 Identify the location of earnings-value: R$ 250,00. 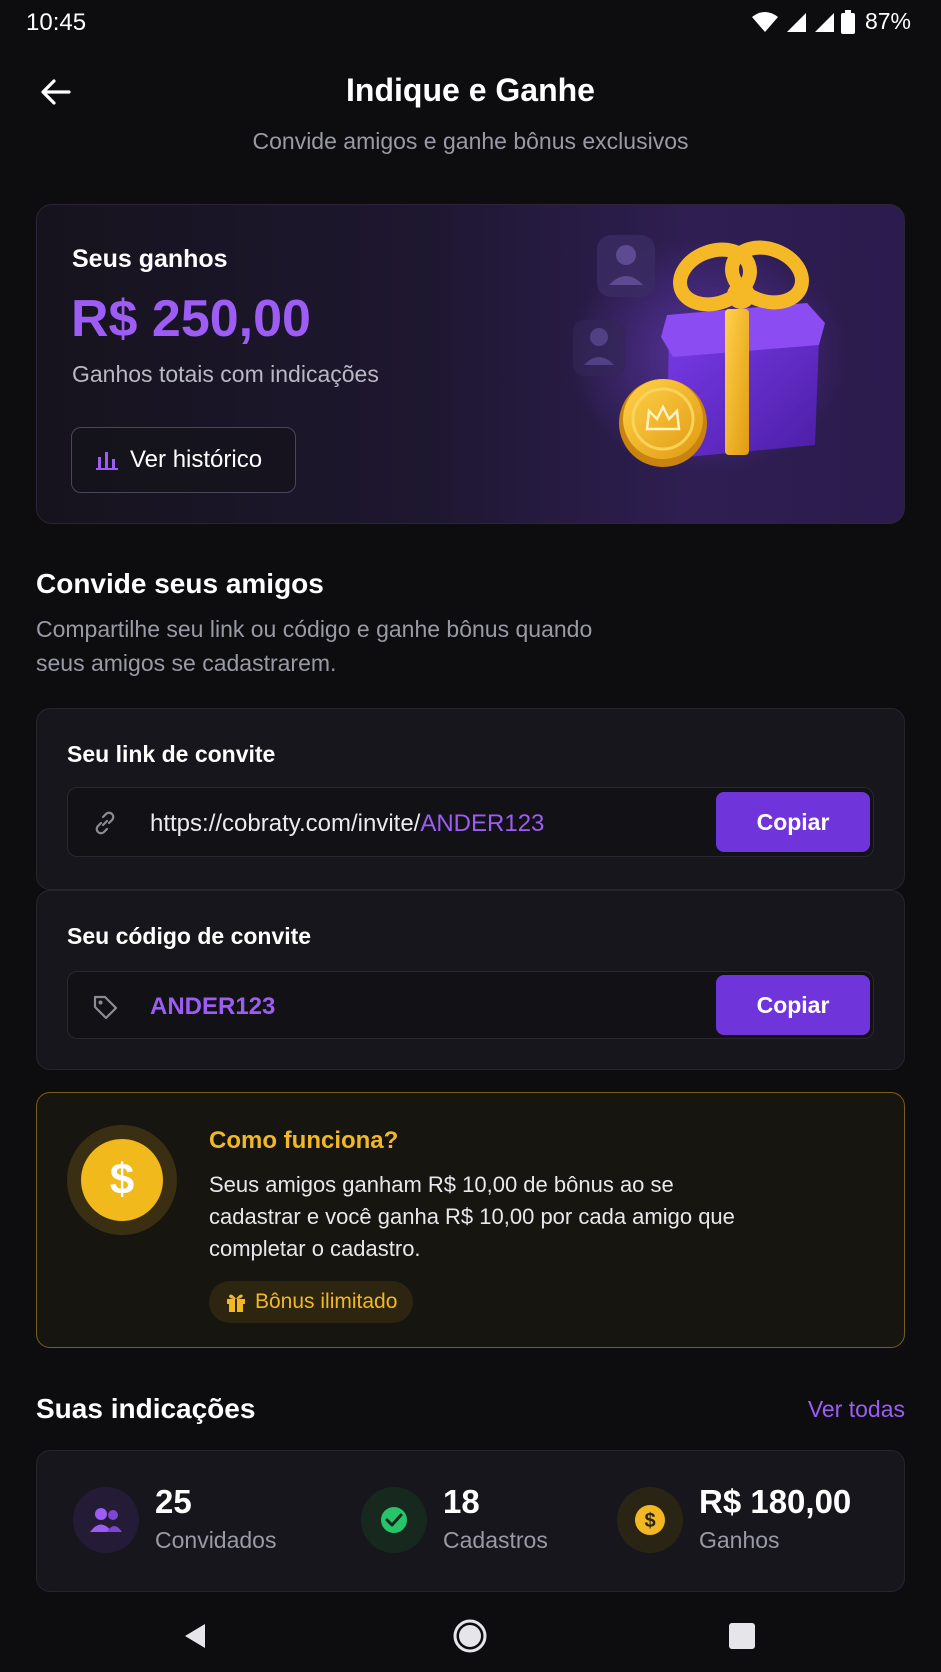
(191, 319).